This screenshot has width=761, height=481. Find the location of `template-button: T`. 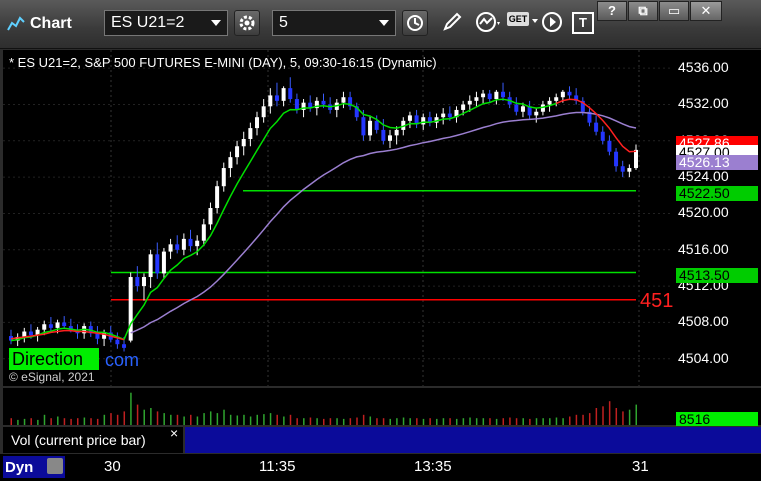

template-button: T is located at coordinates (583, 23).